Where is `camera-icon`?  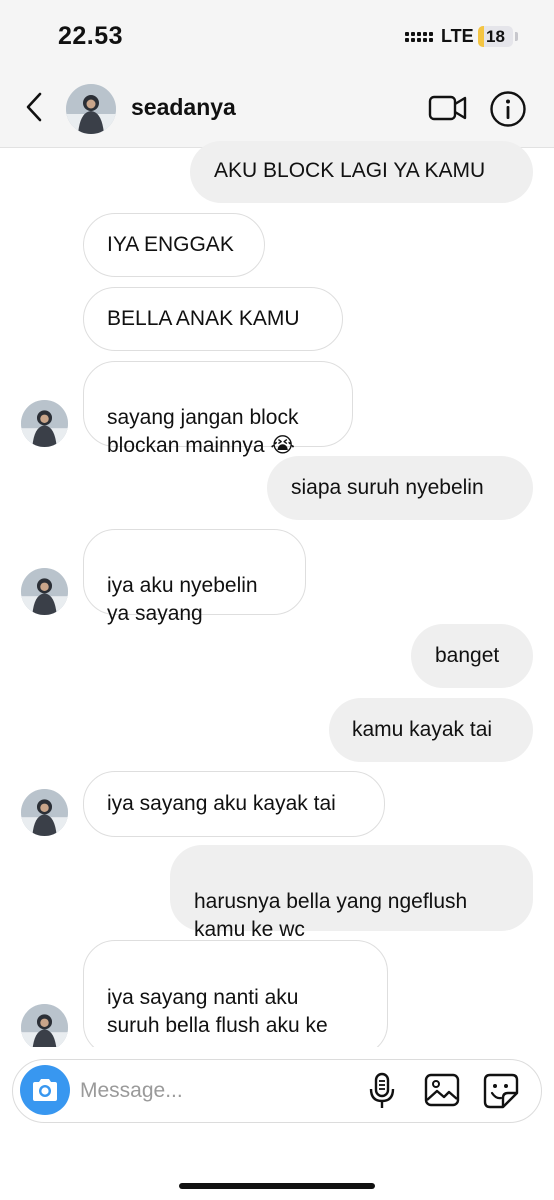 camera-icon is located at coordinates (45, 1090).